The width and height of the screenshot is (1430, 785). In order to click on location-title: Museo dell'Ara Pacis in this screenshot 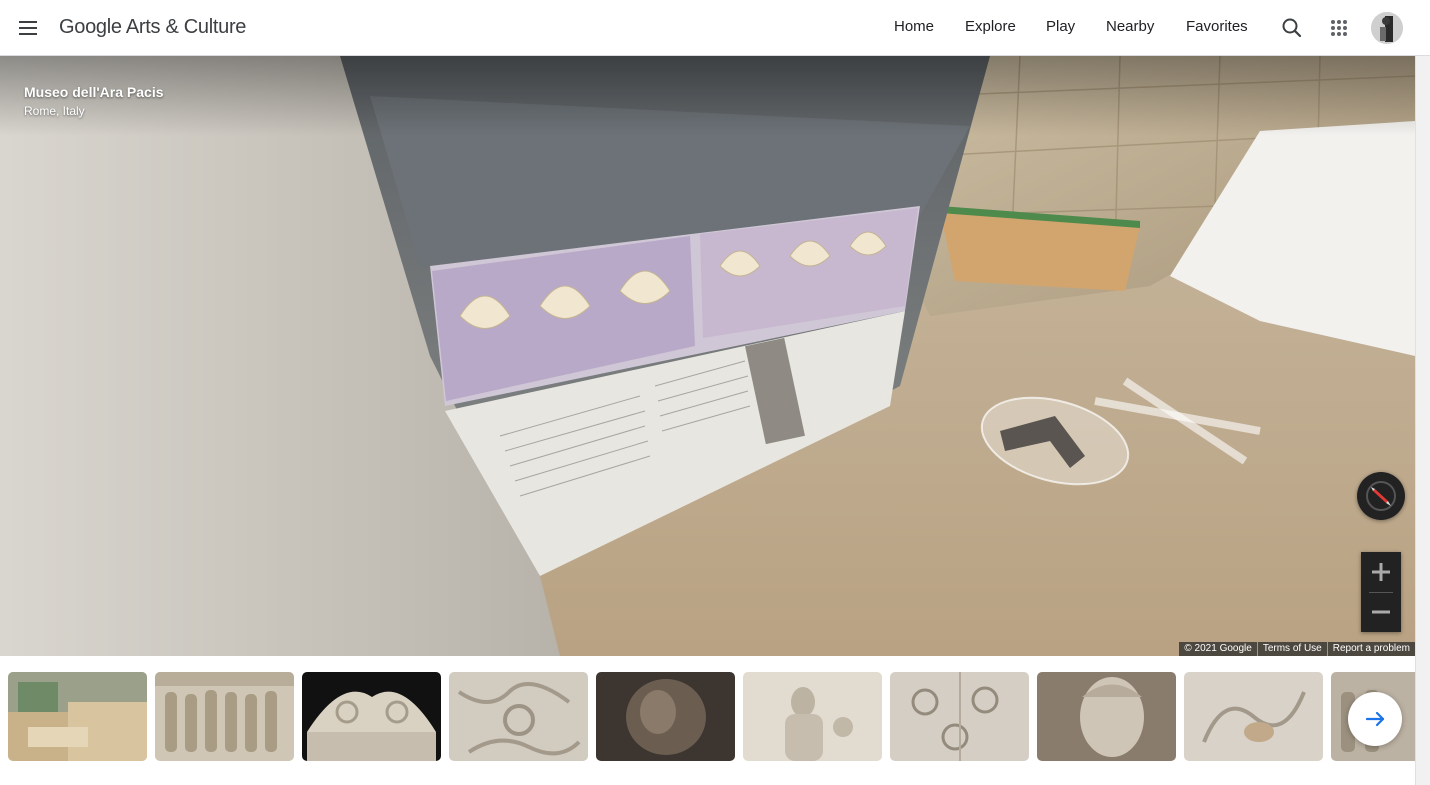, I will do `click(94, 92)`.